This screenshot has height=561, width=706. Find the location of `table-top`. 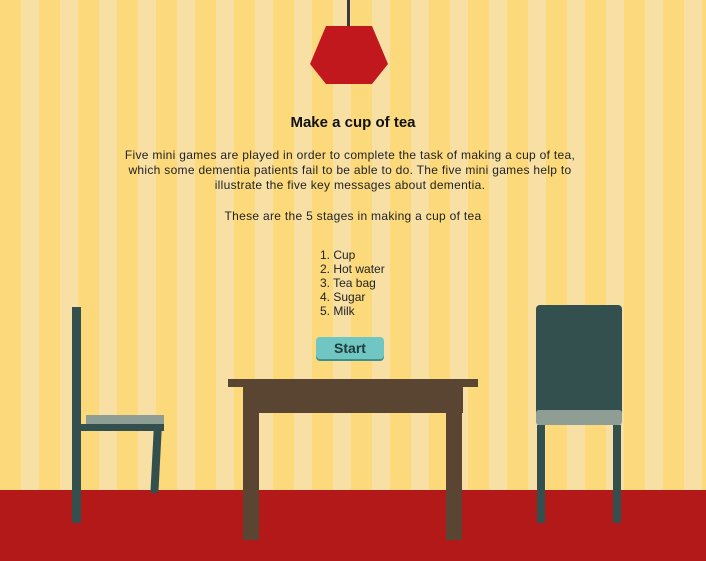

table-top is located at coordinates (353, 383).